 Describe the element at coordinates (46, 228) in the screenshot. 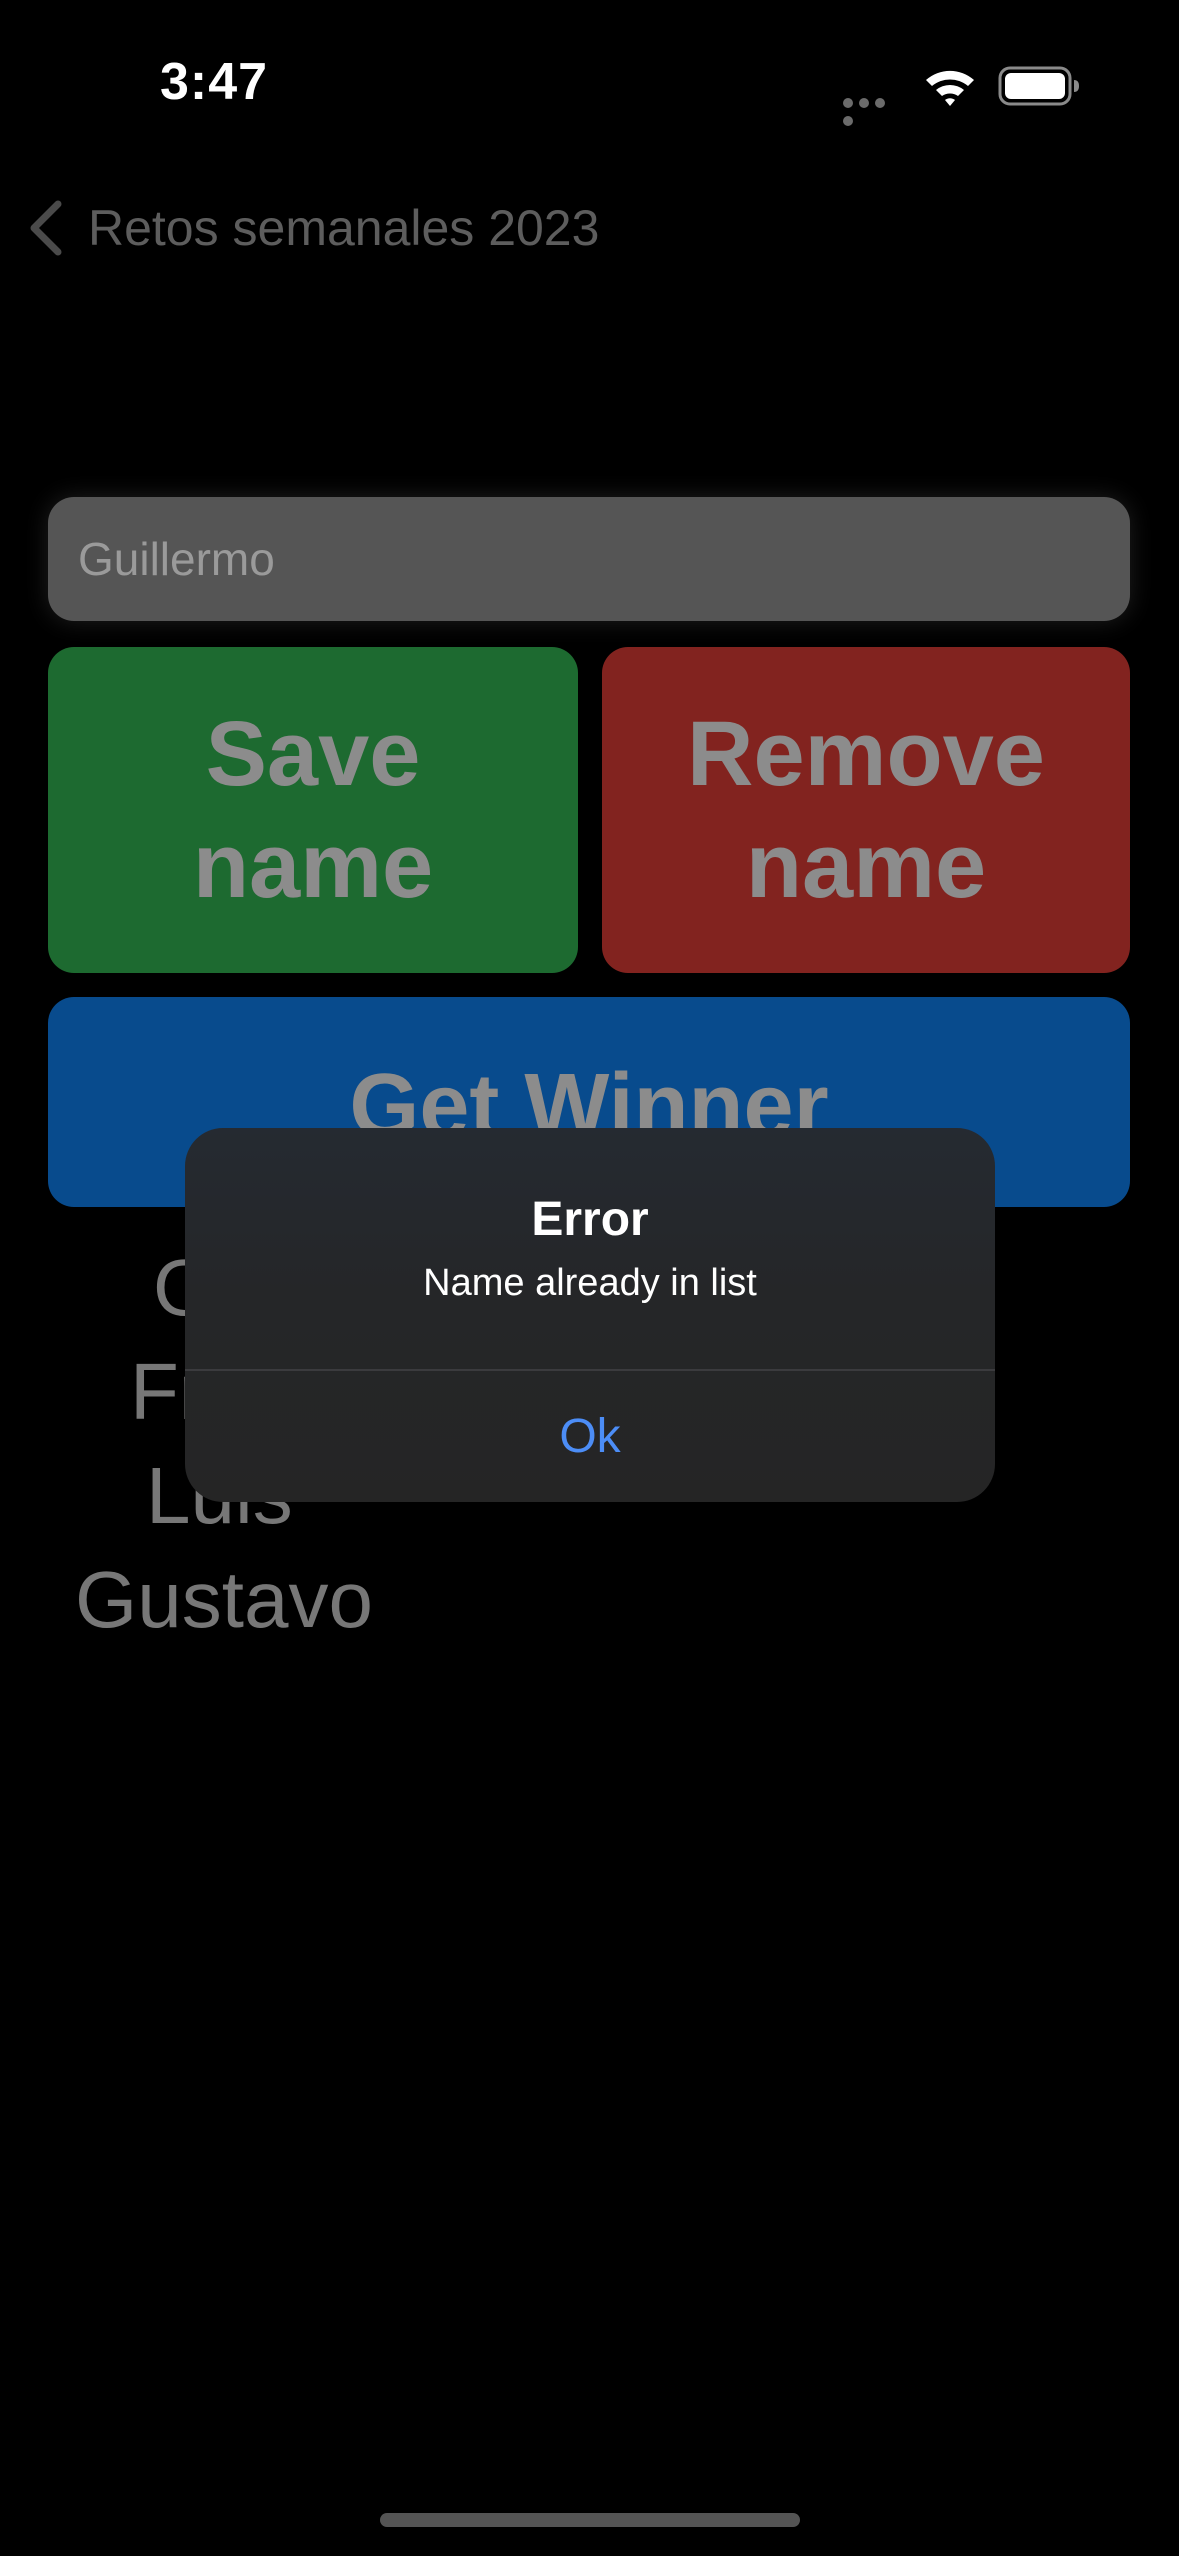

I see `chevron-left-icon` at that location.